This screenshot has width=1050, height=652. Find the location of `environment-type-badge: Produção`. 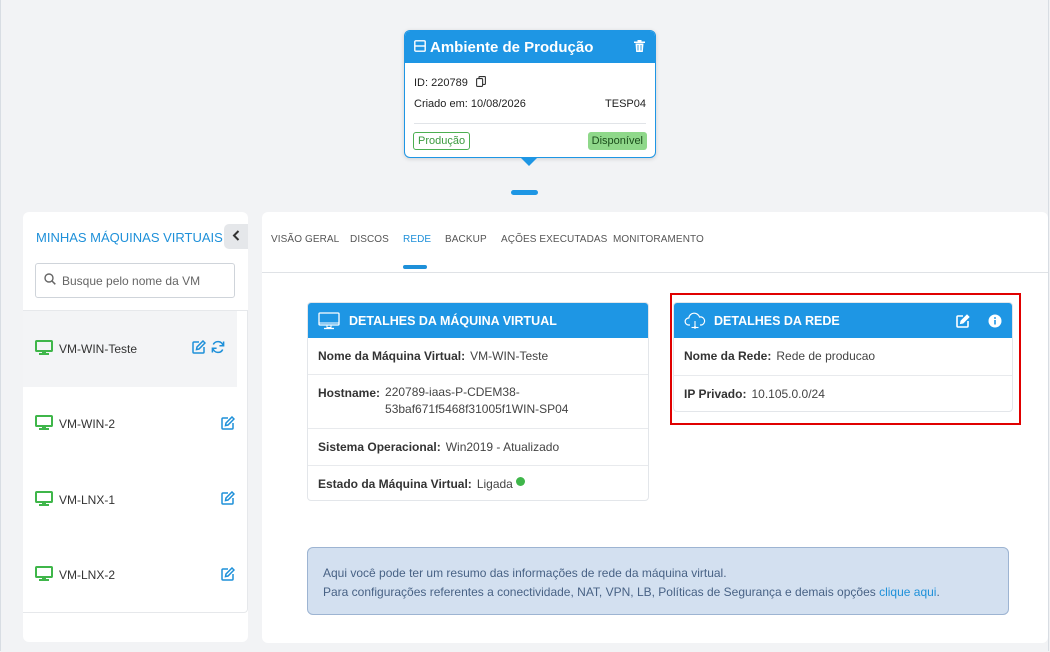

environment-type-badge: Produção is located at coordinates (442, 141).